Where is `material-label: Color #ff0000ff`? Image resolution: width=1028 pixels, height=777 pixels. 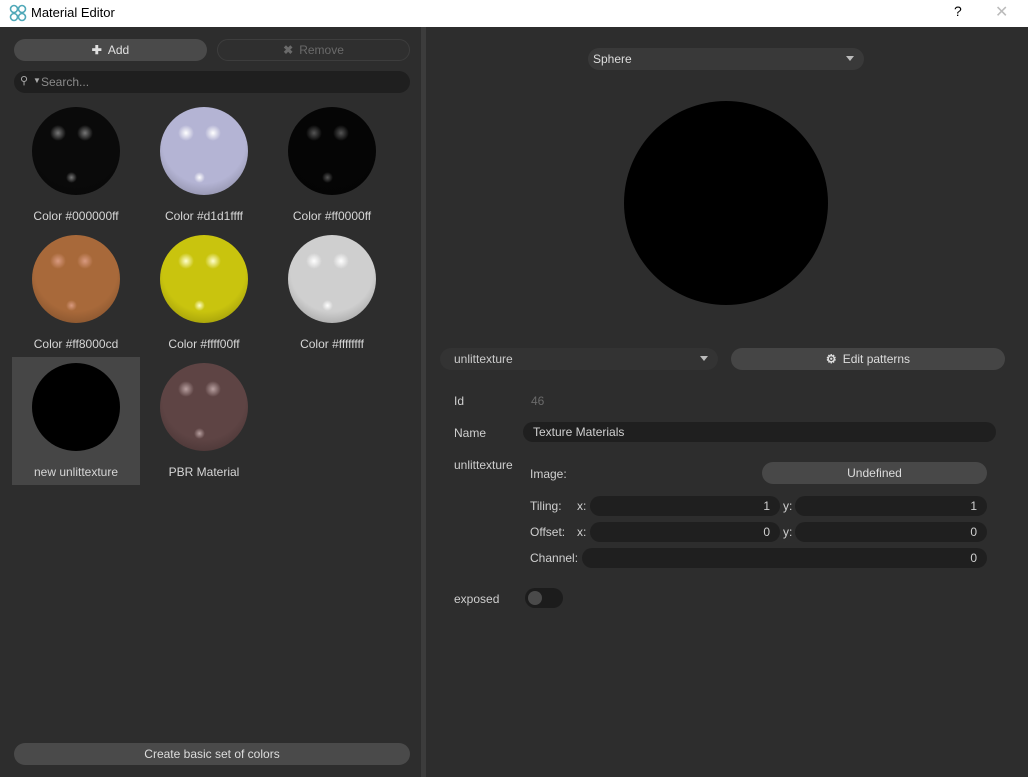
material-label: Color #ff0000ff is located at coordinates (332, 216).